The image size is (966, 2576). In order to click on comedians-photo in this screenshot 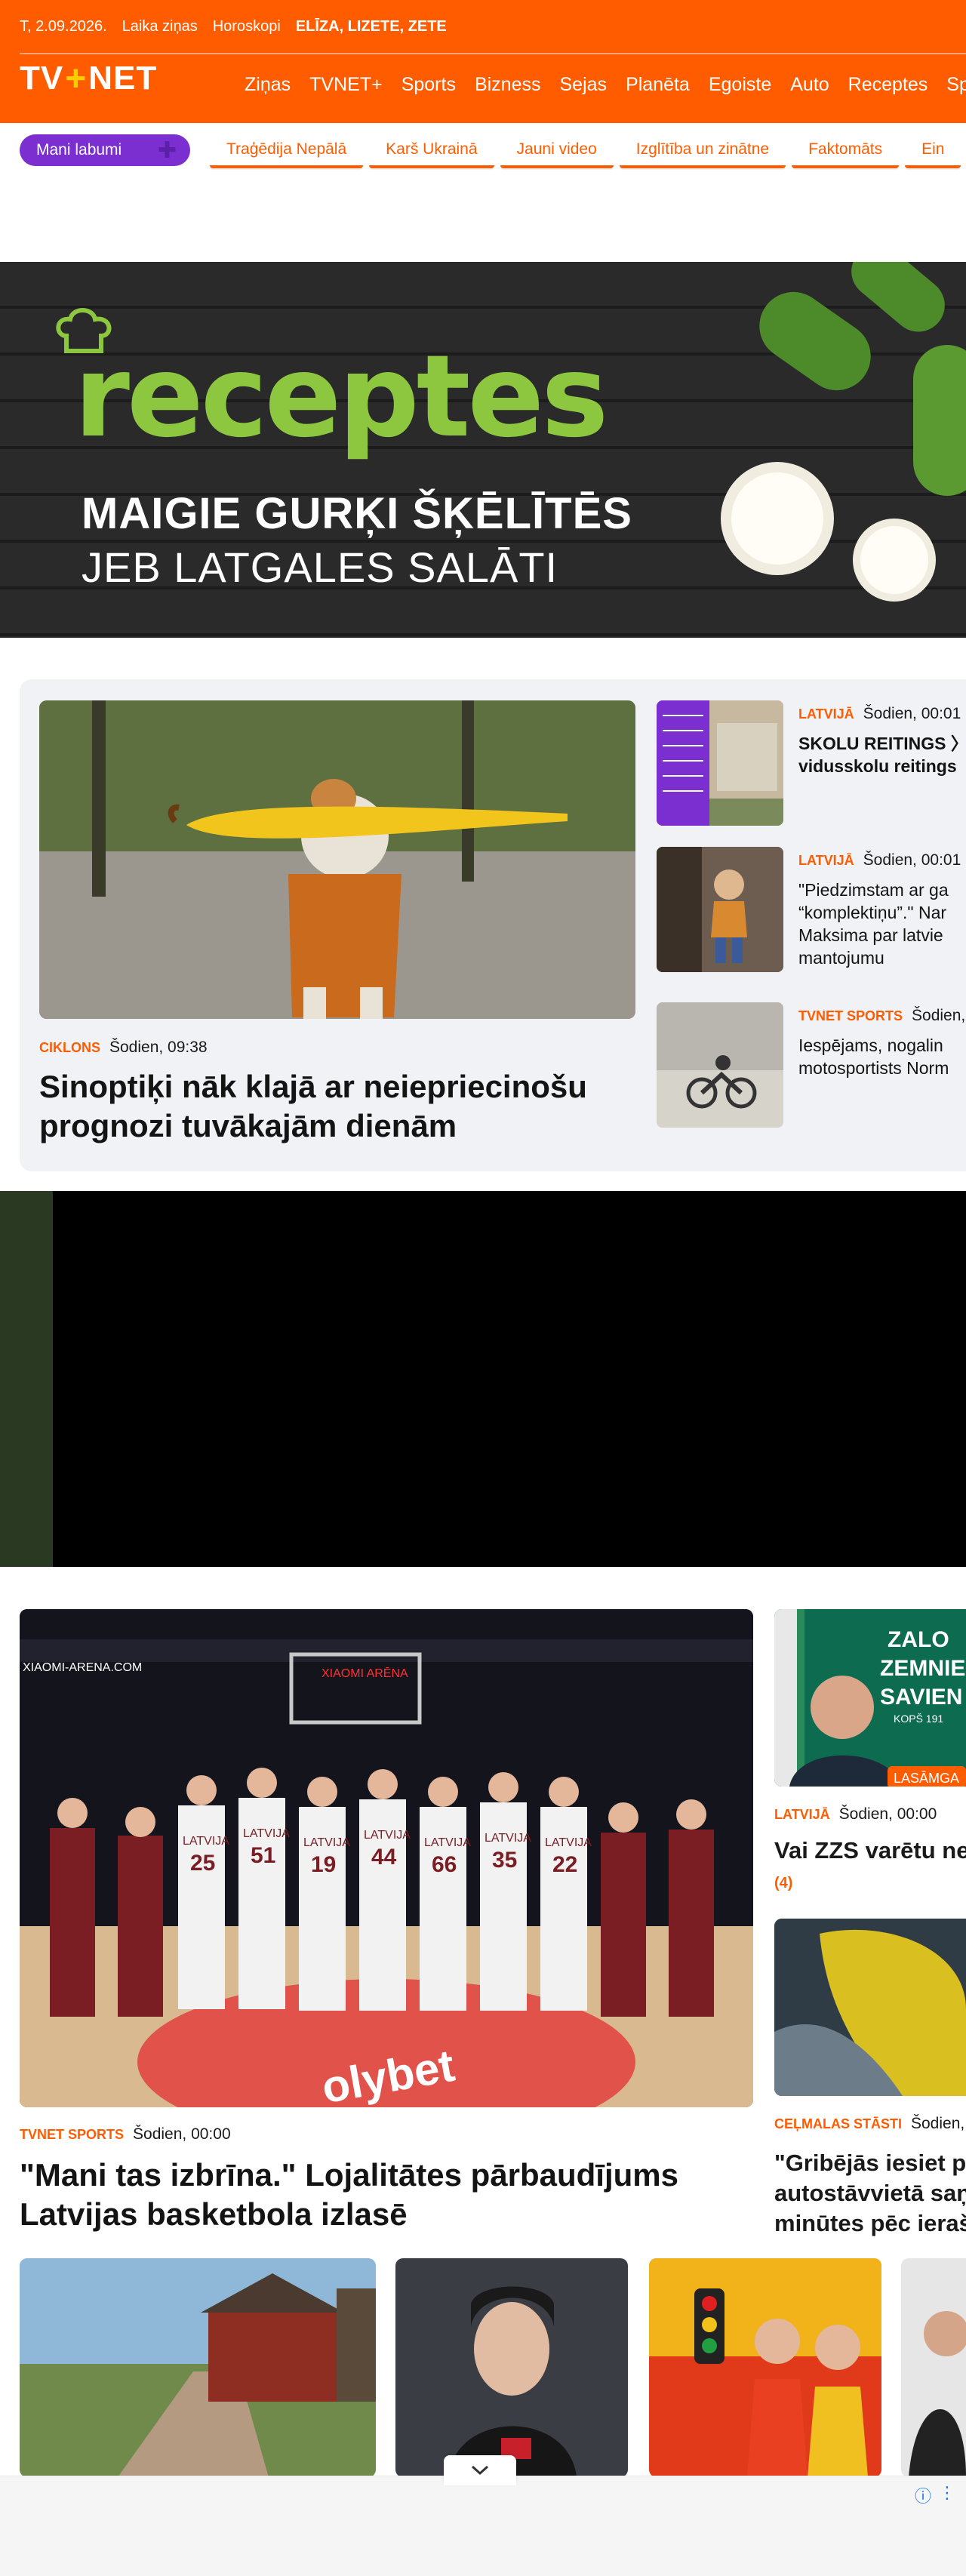, I will do `click(765, 2367)`.